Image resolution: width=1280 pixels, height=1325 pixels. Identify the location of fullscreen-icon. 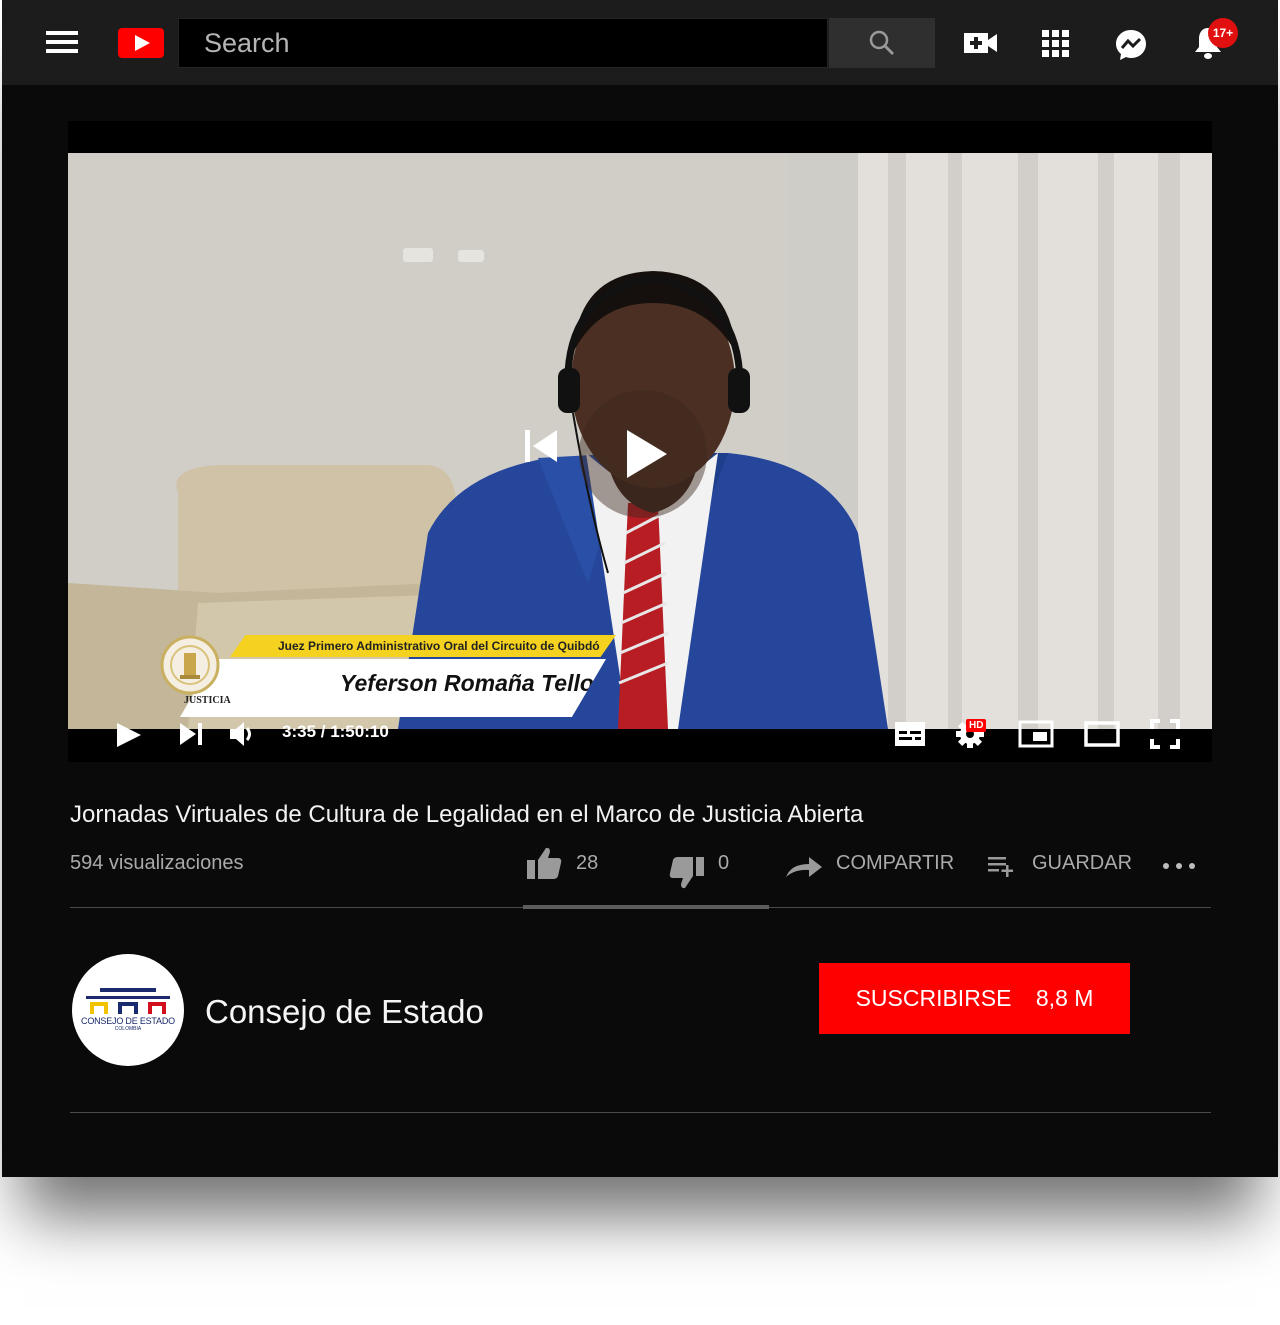
(1165, 734).